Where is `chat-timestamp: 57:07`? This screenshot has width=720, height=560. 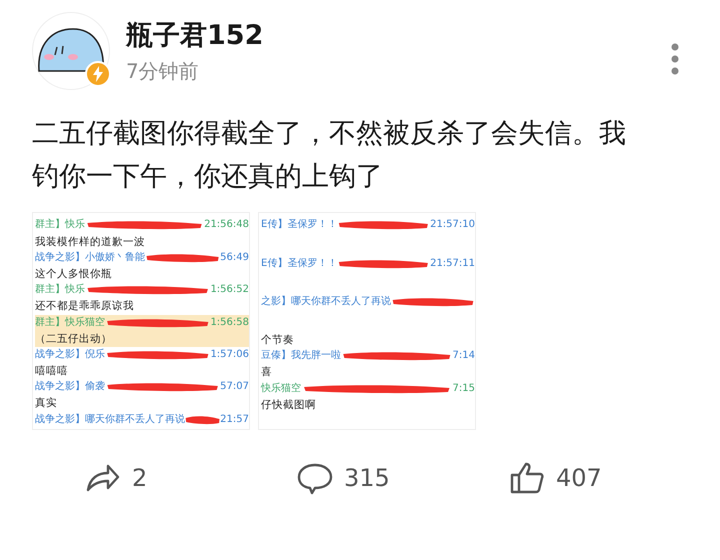 chat-timestamp: 57:07 is located at coordinates (234, 387).